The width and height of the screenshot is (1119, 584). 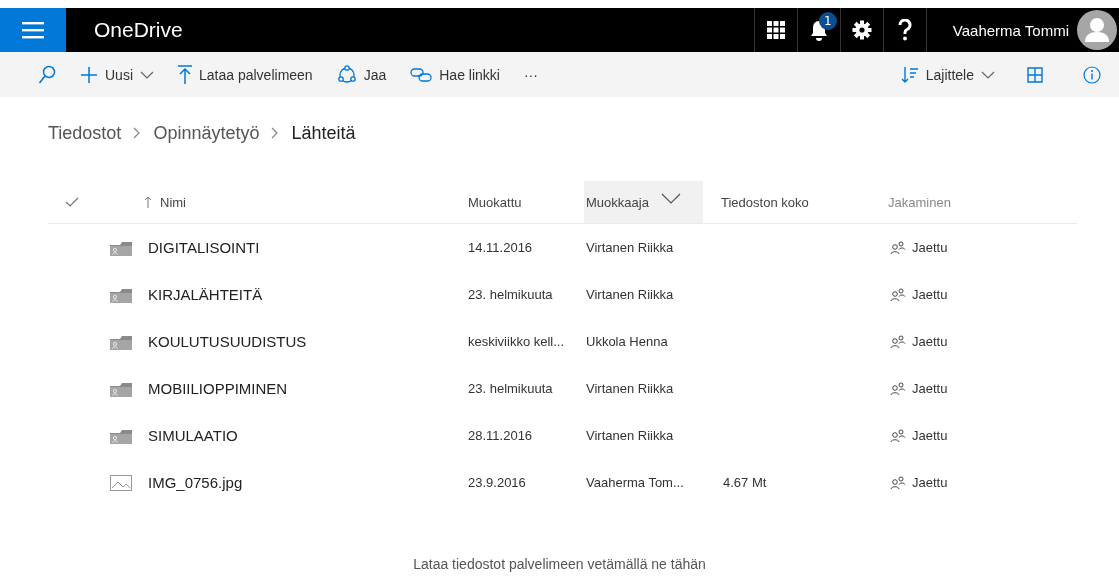 What do you see at coordinates (562, 388) in the screenshot?
I see `file-row: MOBIILIOPPIMINEN 23. helmikuuta Virtanen Riikka Jaettu` at bounding box center [562, 388].